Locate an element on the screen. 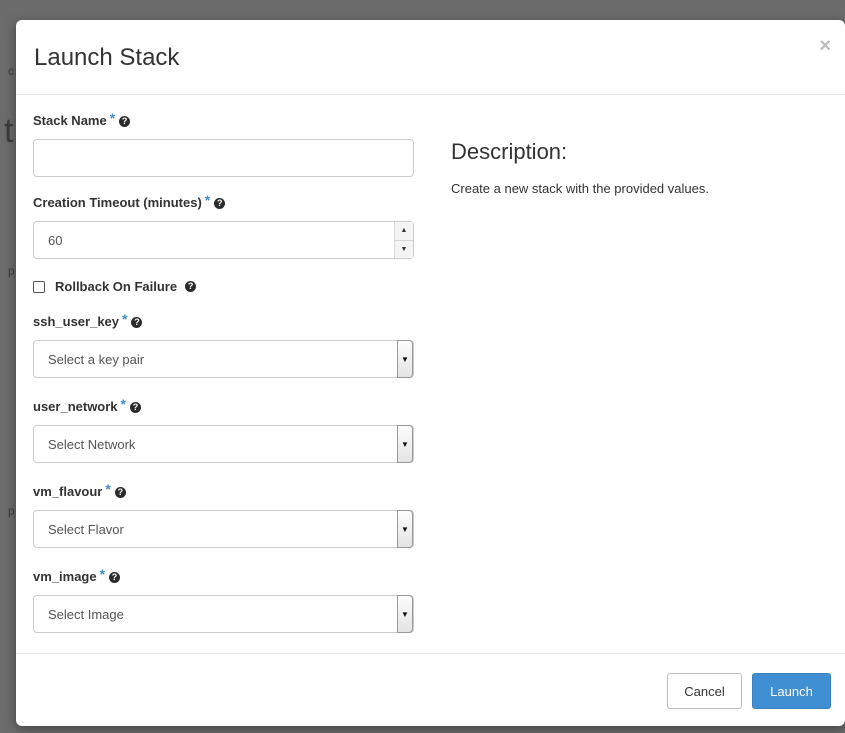 The image size is (845, 733). ssh-user-key-label: ssh_user_key * ? is located at coordinates (223, 321).